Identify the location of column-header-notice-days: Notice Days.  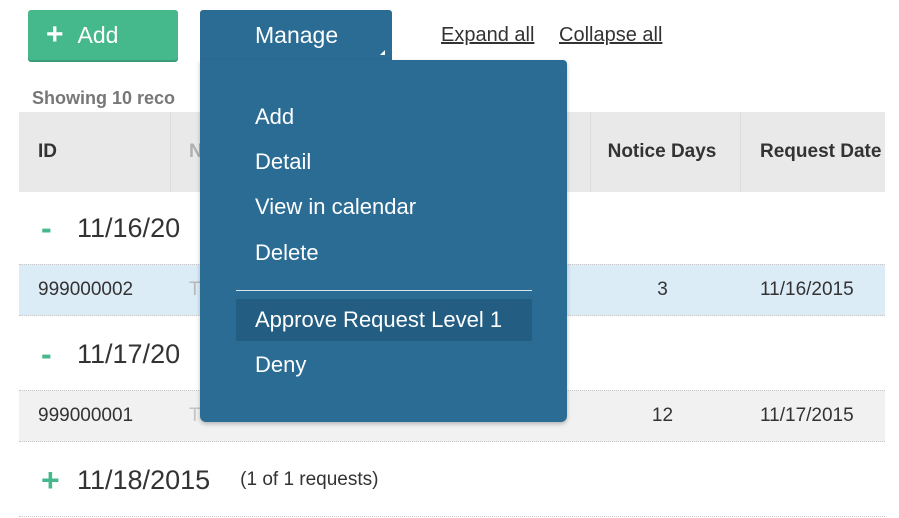
(662, 152).